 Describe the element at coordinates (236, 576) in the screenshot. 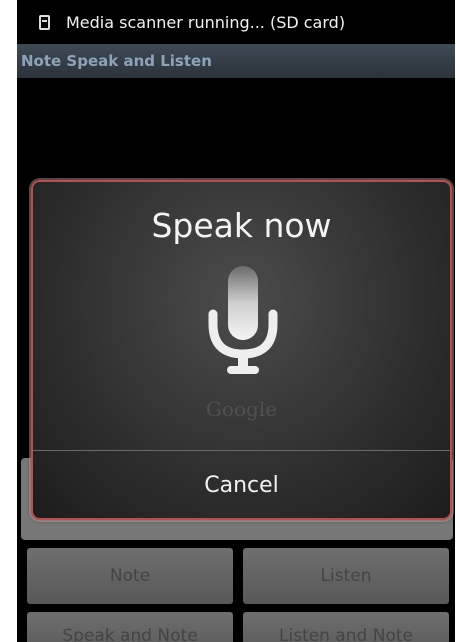

I see `button-row-1: Note Listen` at that location.